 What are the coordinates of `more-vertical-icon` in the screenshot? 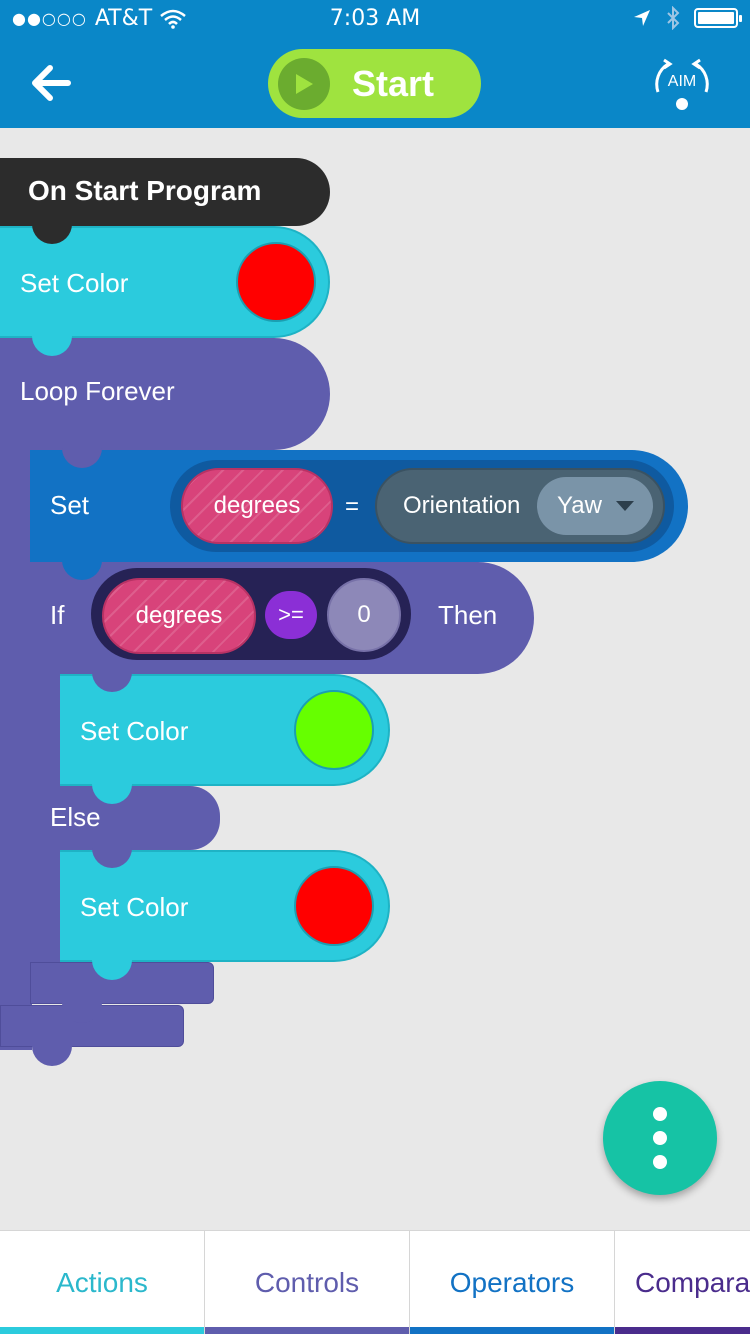 It's located at (660, 1138).